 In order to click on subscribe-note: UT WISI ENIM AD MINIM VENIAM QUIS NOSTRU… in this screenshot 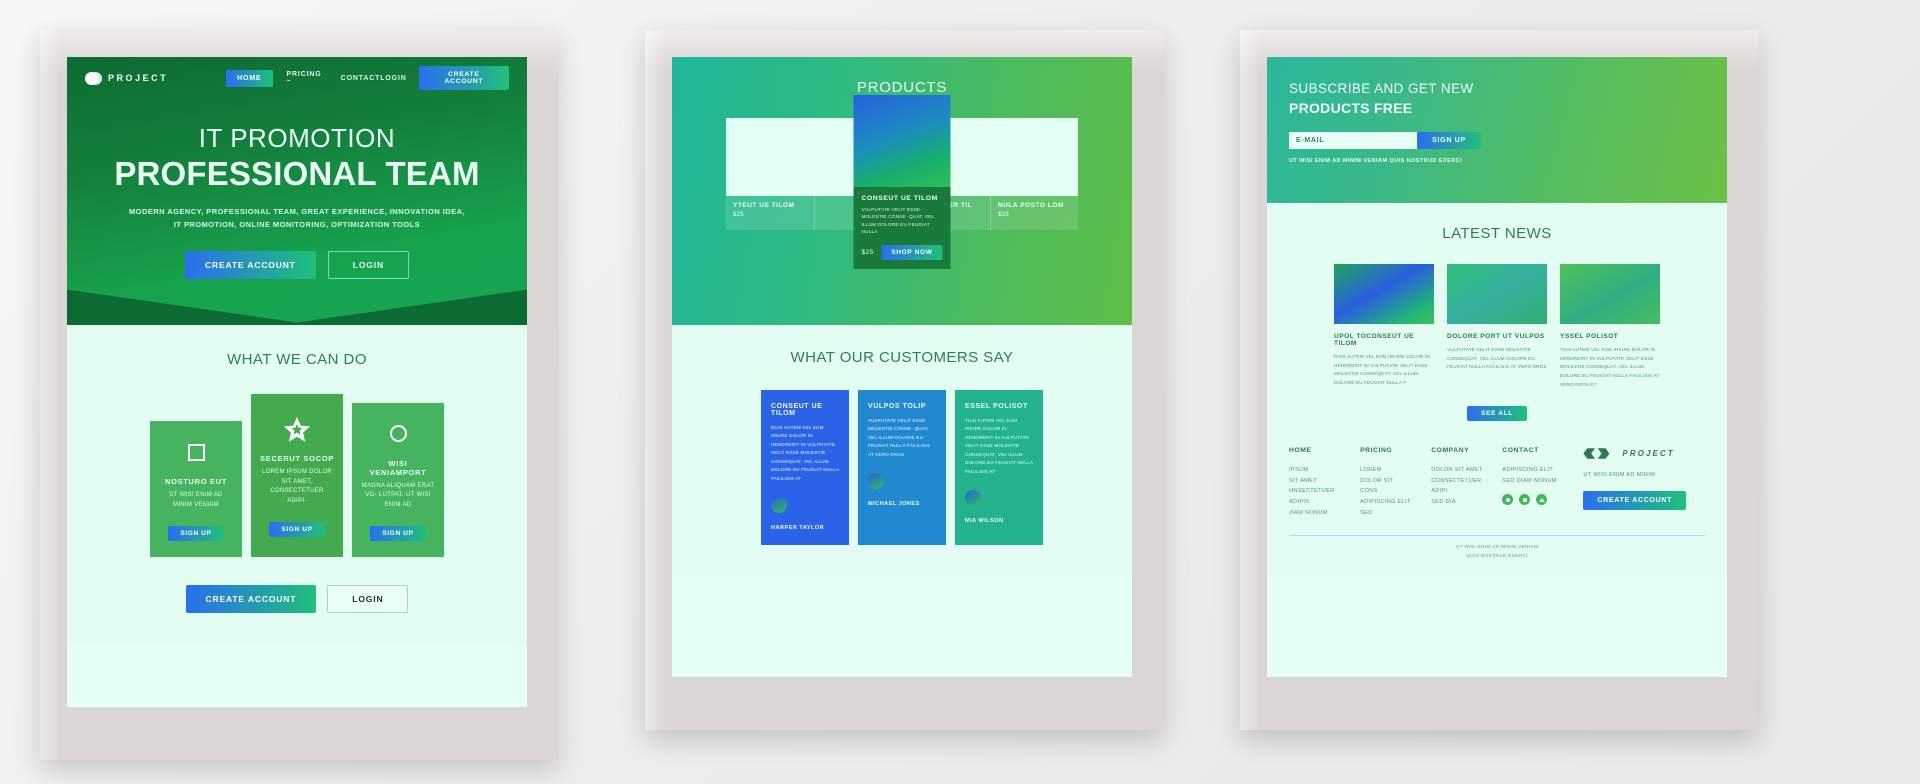, I will do `click(1376, 161)`.